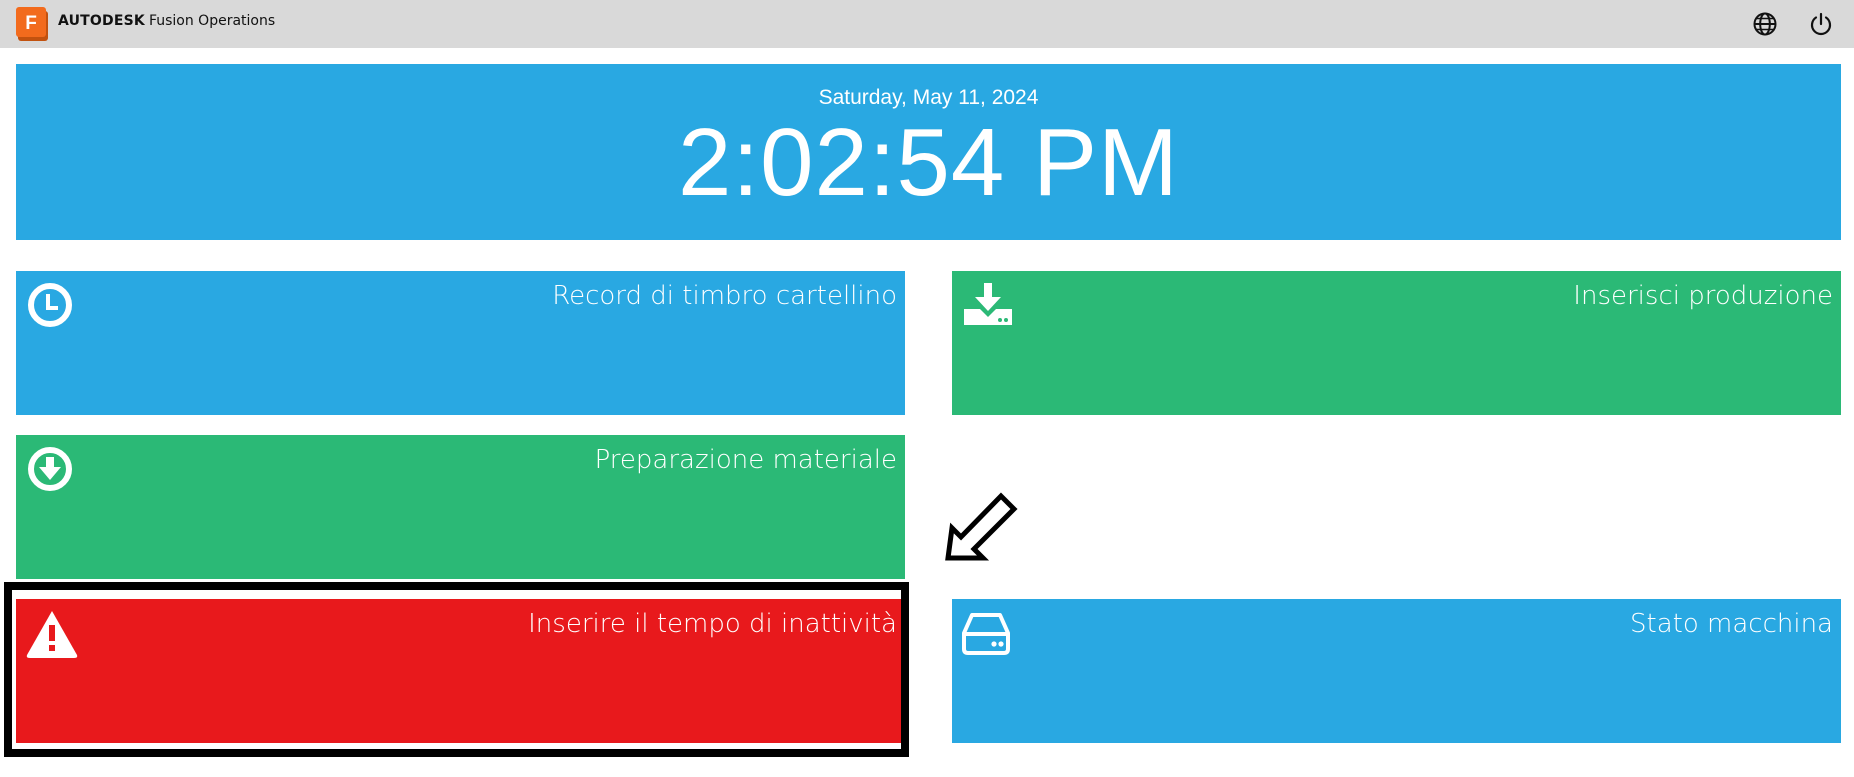  What do you see at coordinates (986, 634) in the screenshot?
I see `hard-drive-icon` at bounding box center [986, 634].